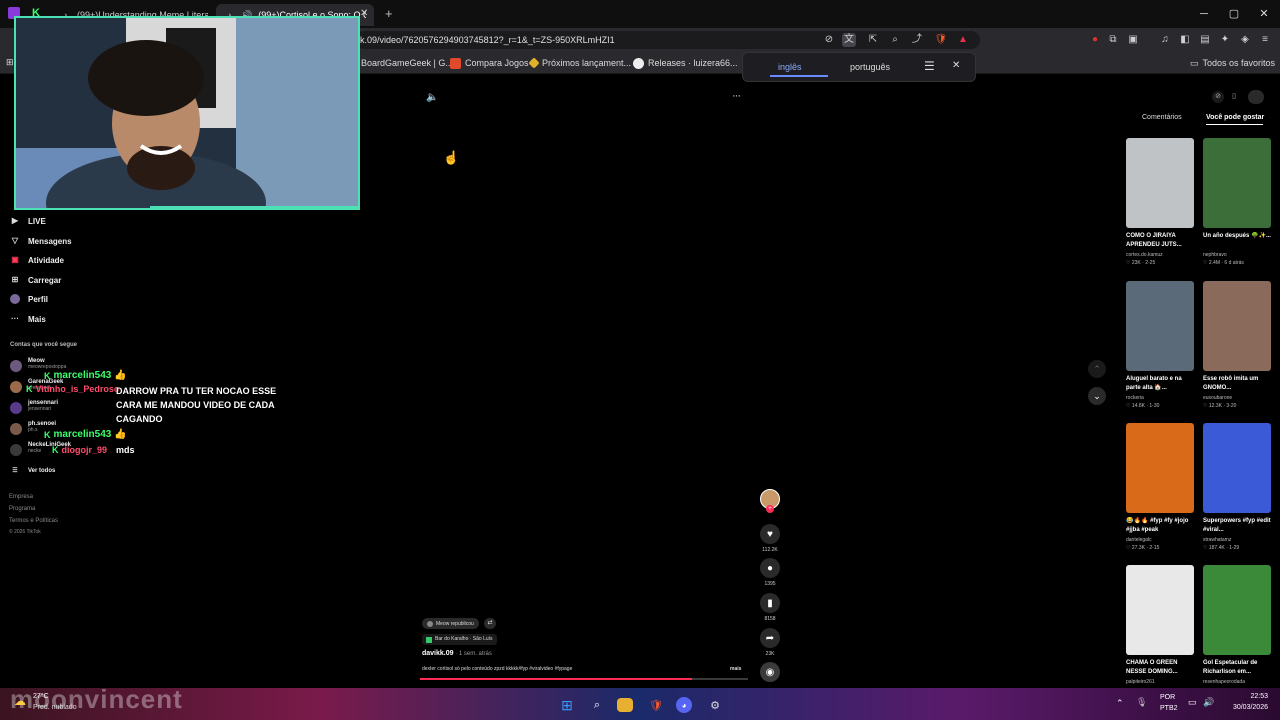 The height and width of the screenshot is (720, 1280). Describe the element at coordinates (1167, 697) in the screenshot. I see `keyboard-lang: POR` at that location.